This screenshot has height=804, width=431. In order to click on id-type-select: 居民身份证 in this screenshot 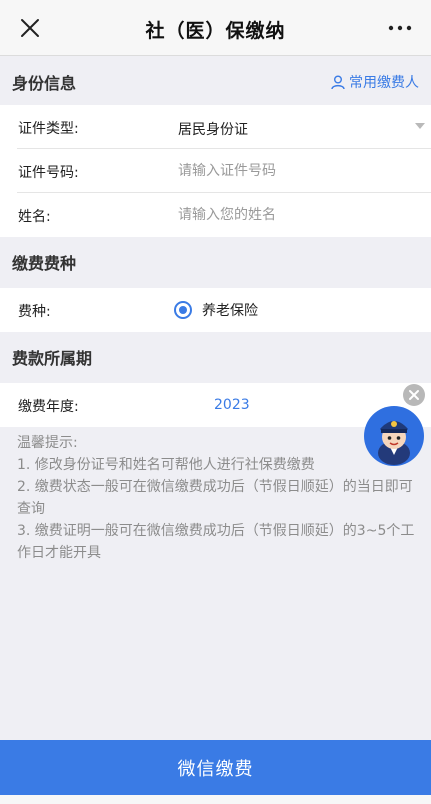, I will do `click(213, 129)`.